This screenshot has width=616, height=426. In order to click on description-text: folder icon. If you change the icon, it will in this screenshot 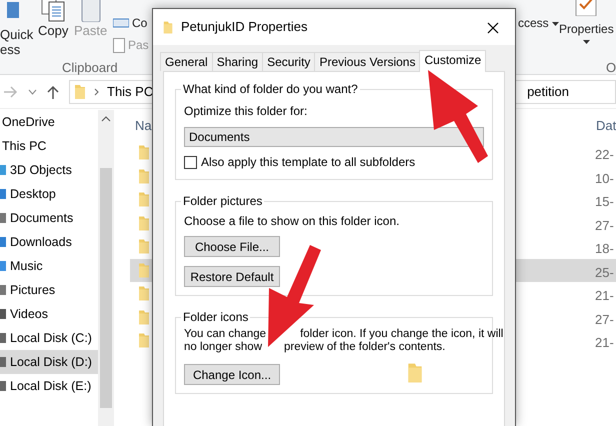, I will do `click(402, 334)`.